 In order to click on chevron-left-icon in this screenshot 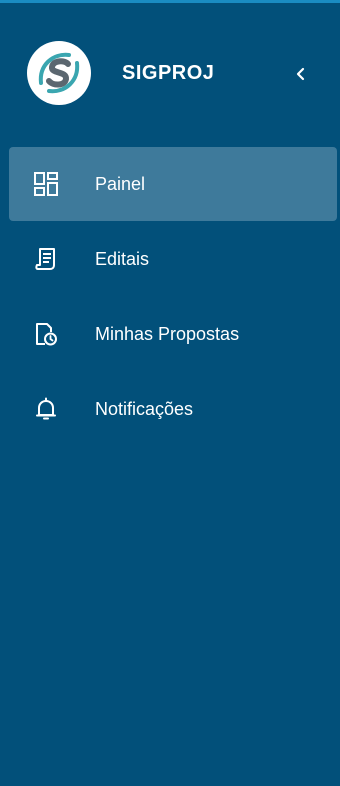, I will do `click(300, 74)`.